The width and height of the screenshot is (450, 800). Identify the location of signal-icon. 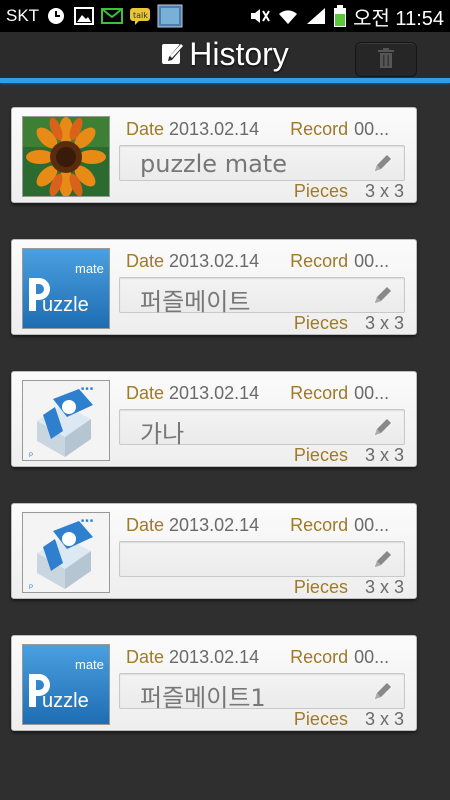
(316, 16).